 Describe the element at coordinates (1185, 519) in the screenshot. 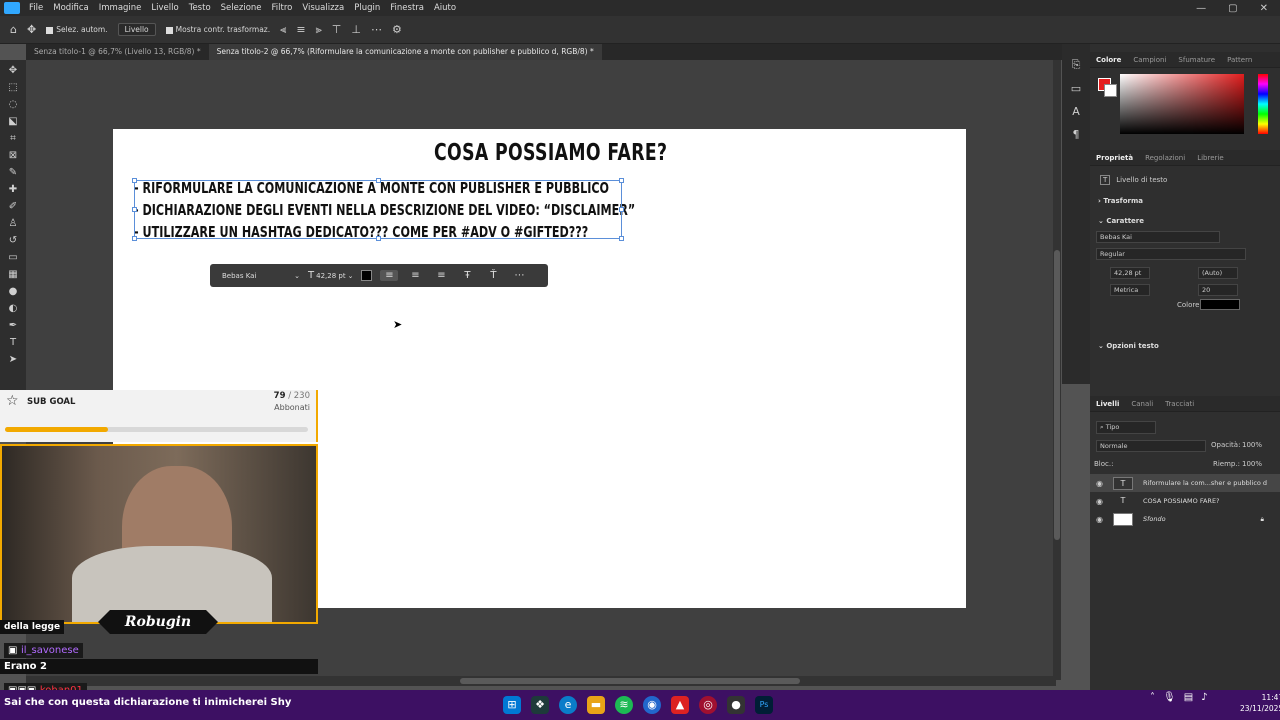

I see `layer-row: ◉ Sfondo 🔒︎` at that location.